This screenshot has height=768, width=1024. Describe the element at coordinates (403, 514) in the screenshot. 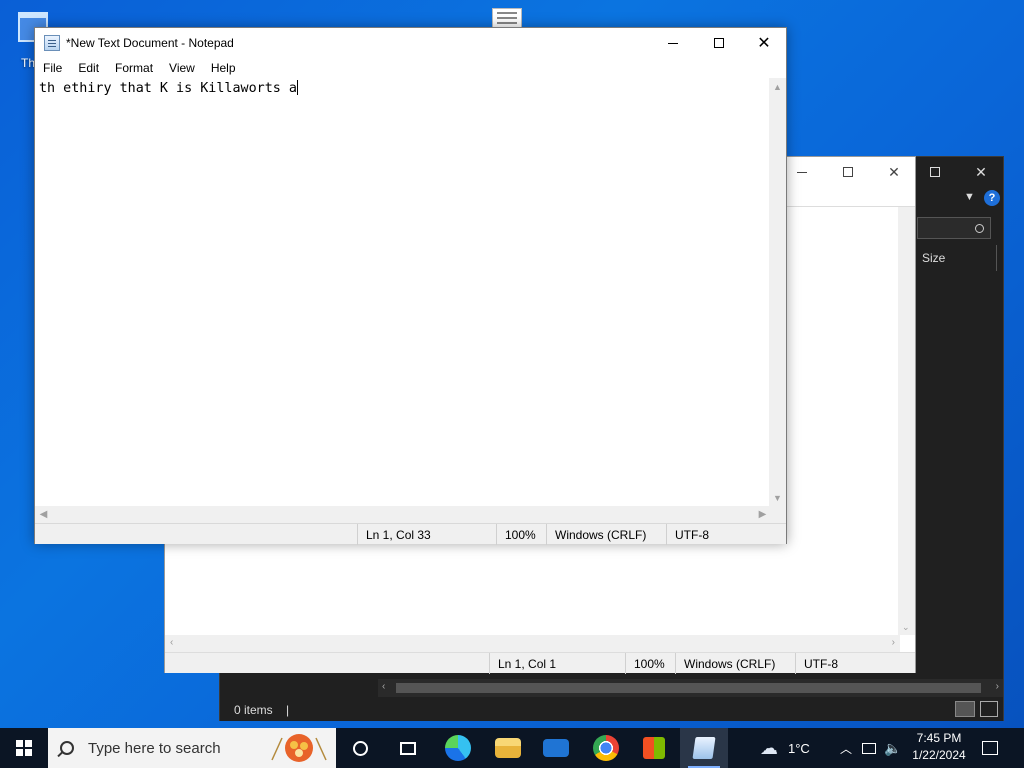

I see `horizontal-scrollbar: ◀ ▶` at that location.